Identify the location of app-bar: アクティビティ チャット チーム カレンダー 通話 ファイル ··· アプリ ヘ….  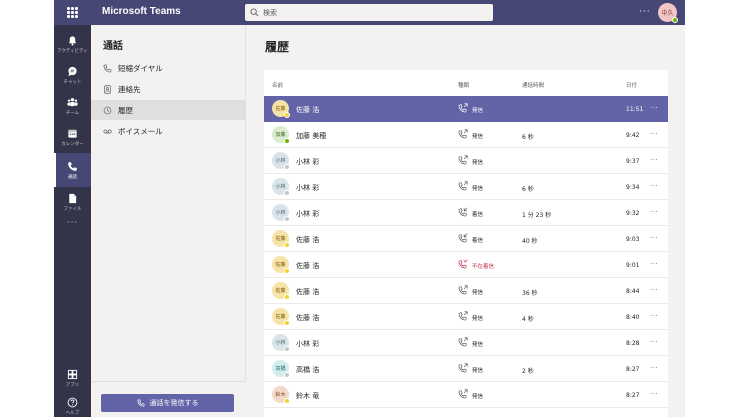
(72, 221).